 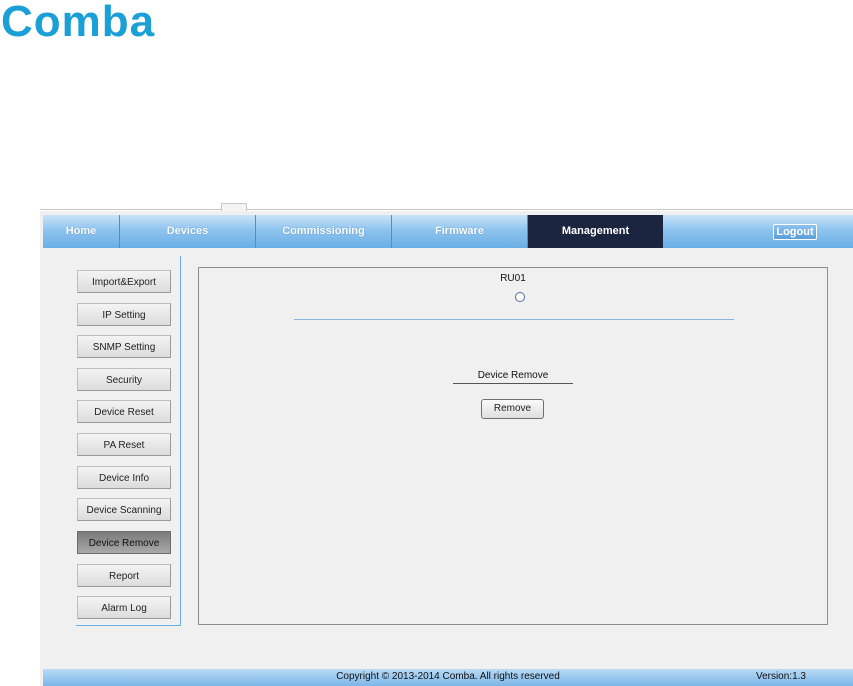 What do you see at coordinates (795, 232) in the screenshot?
I see `logout-button: Logout` at bounding box center [795, 232].